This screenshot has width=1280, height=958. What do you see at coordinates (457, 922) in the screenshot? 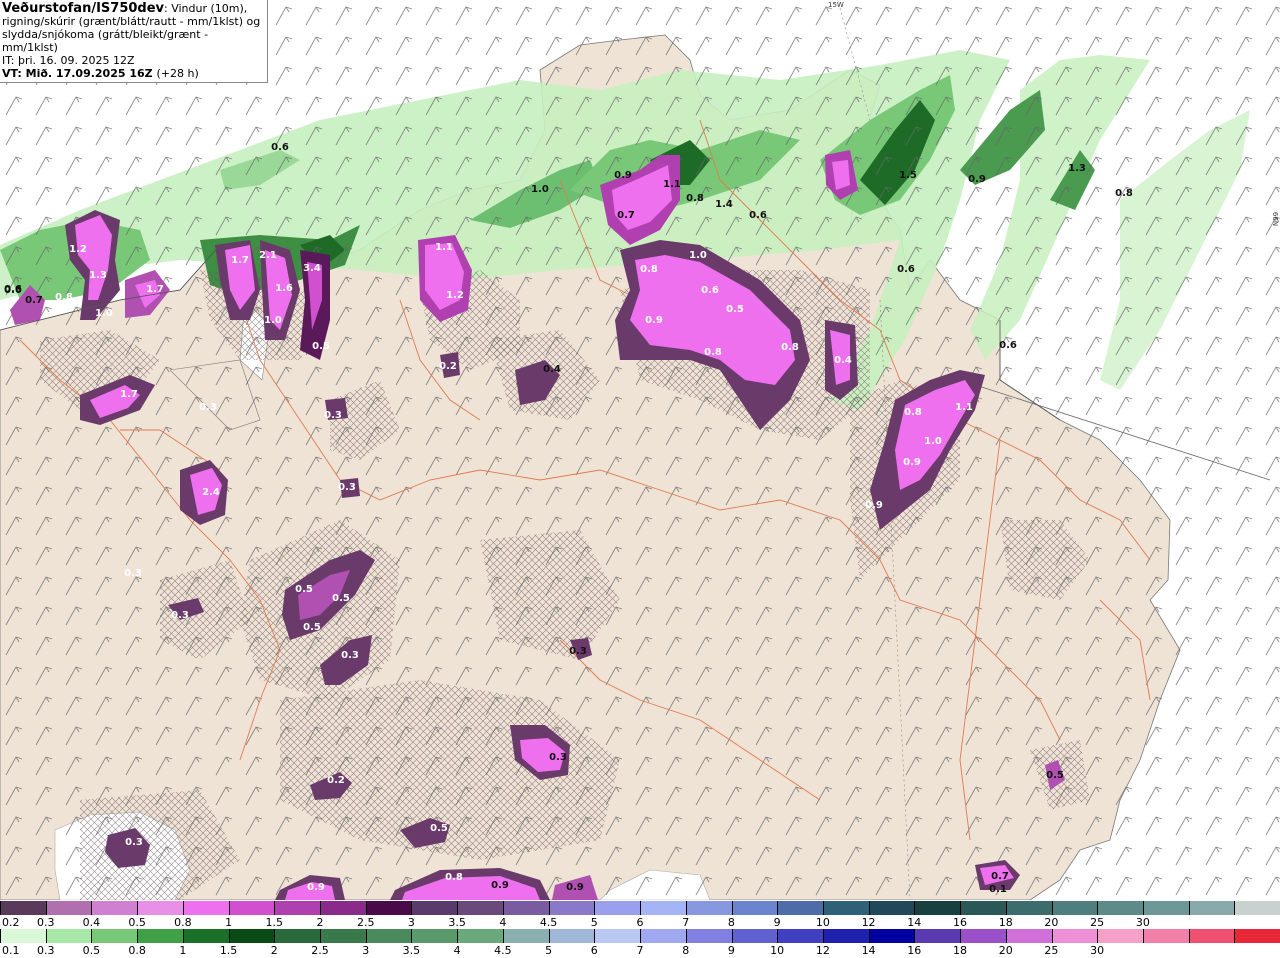
I see `snow-legend-tick: 3.5` at bounding box center [457, 922].